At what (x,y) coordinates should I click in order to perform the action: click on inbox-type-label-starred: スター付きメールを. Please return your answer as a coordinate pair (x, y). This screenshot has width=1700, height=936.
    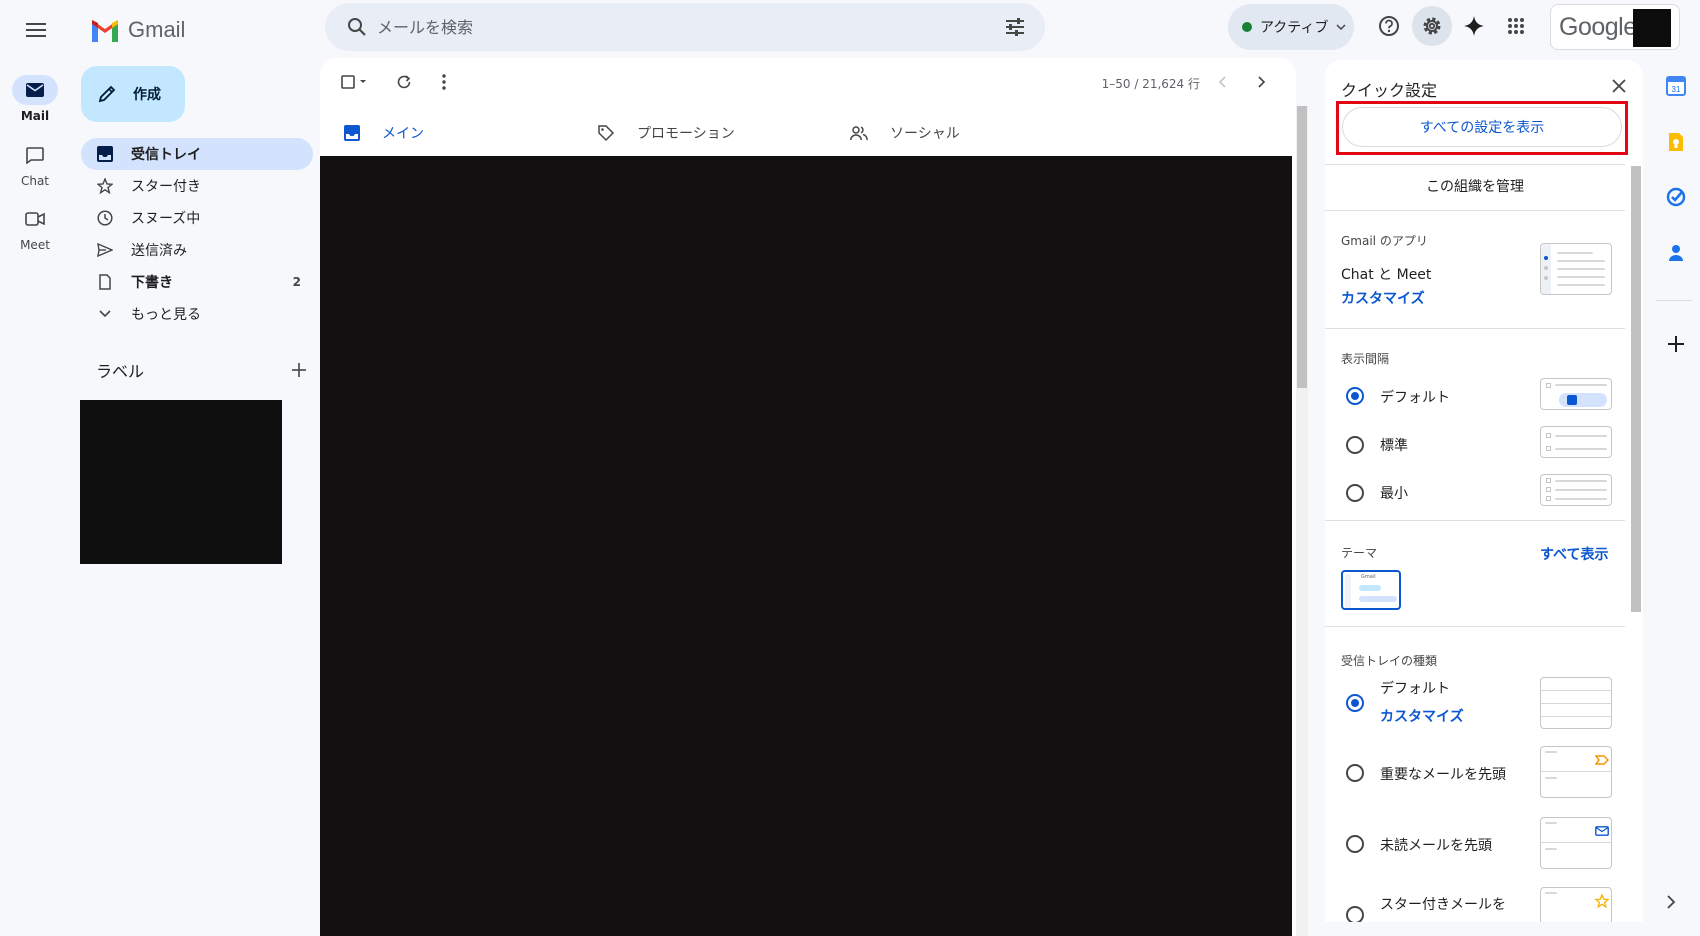
    Looking at the image, I should click on (1443, 905).